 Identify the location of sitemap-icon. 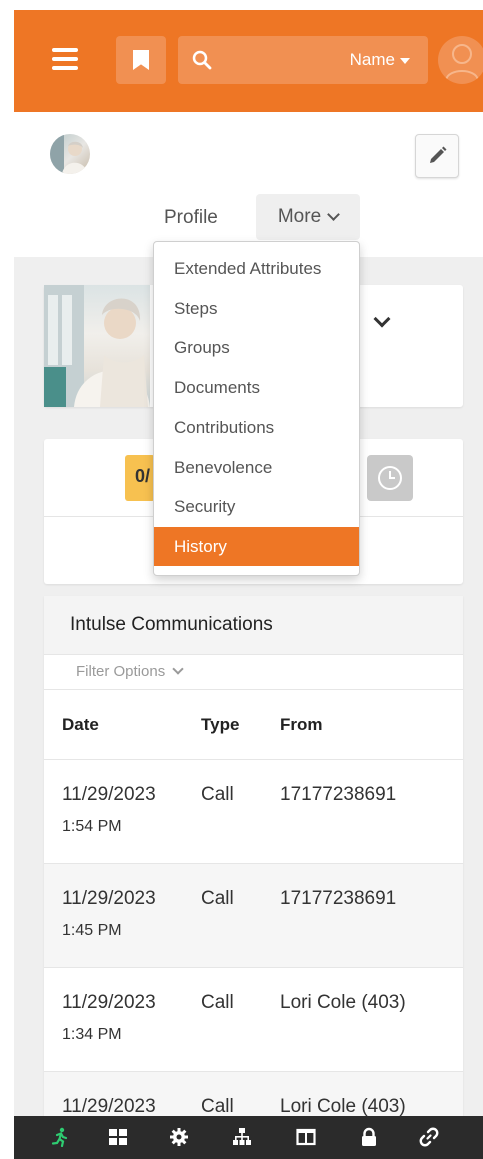
(242, 1137).